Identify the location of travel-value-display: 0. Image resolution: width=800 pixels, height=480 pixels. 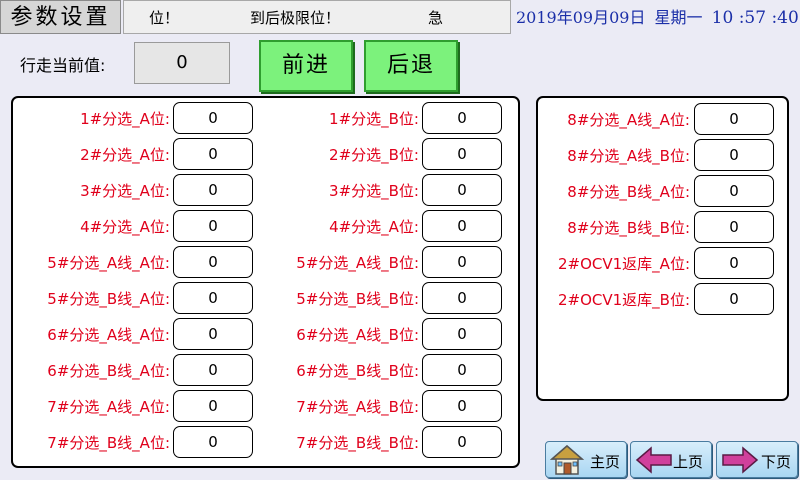
(182, 63).